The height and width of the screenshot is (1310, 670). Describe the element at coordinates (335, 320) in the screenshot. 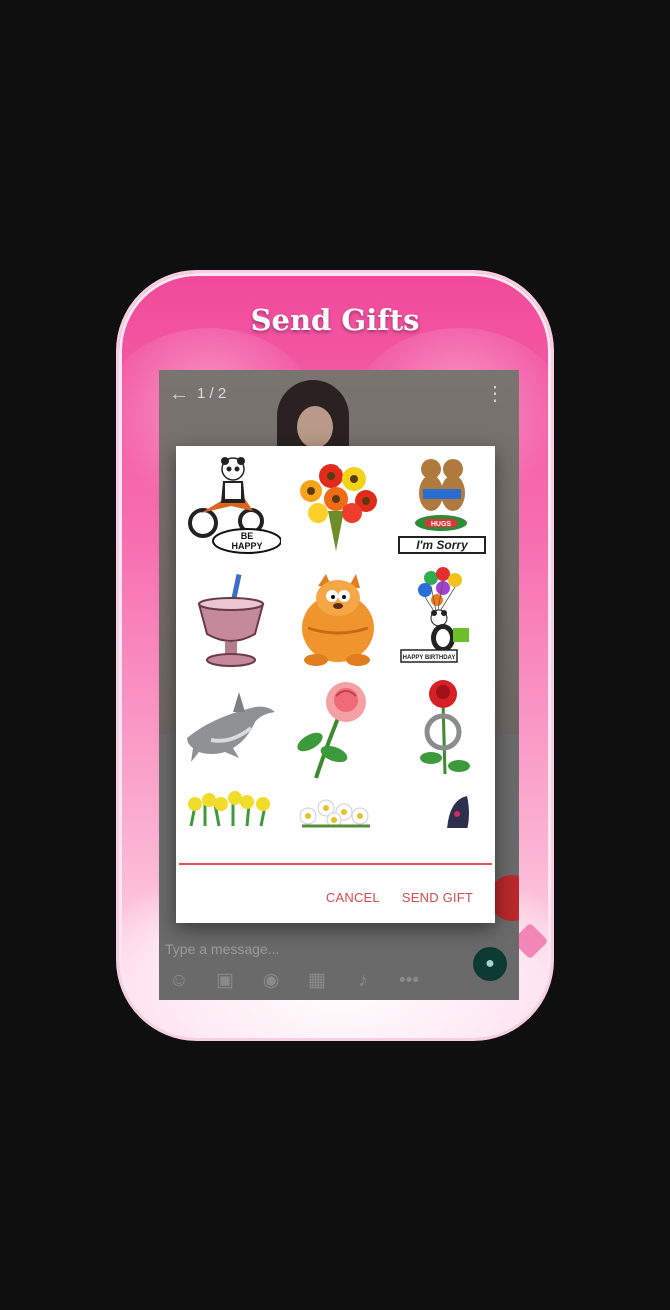

I see `page-title: Send Gifts` at that location.